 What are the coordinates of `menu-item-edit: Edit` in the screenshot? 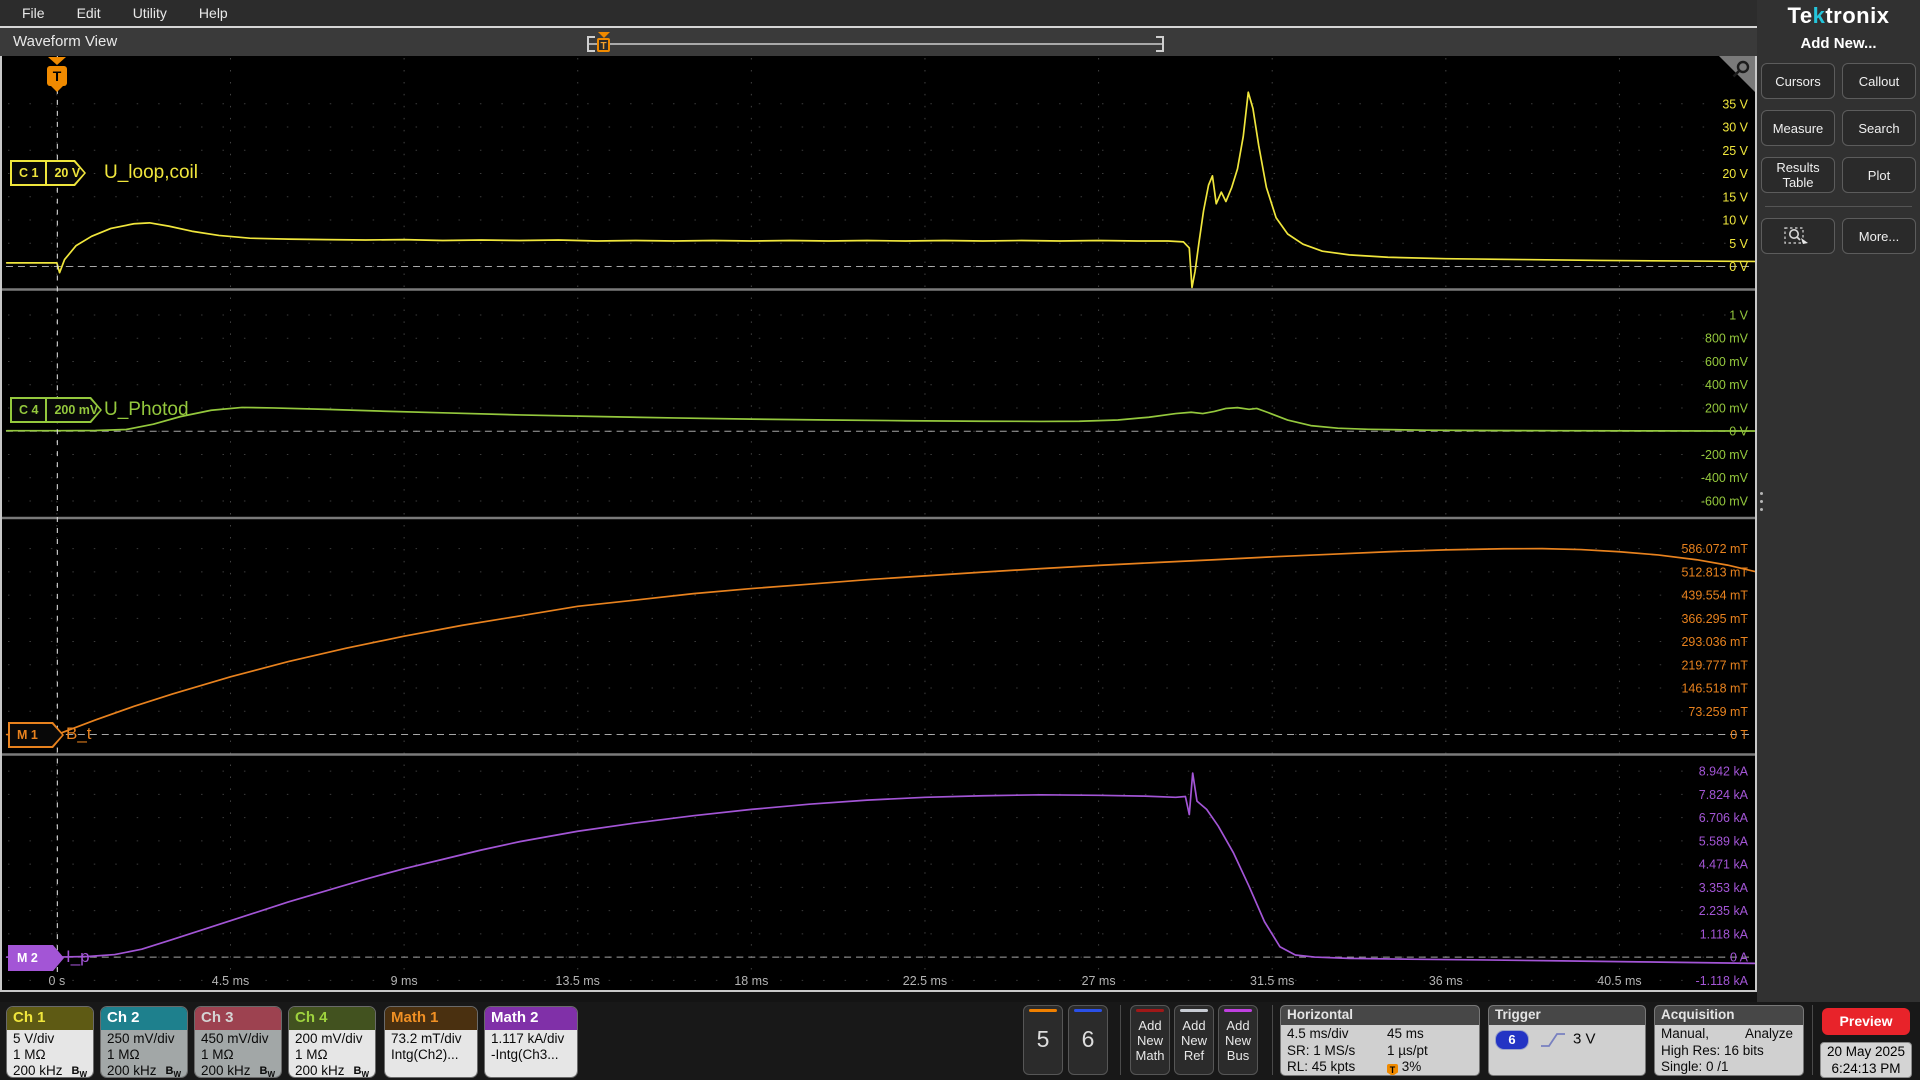 It's located at (89, 13).